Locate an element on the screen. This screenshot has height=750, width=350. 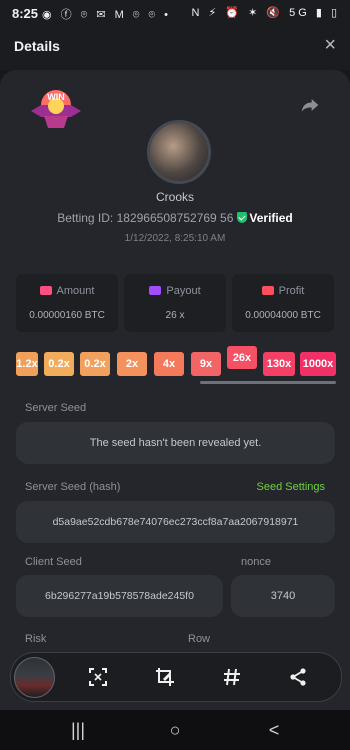
bottom-action-bar is located at coordinates (176, 677).